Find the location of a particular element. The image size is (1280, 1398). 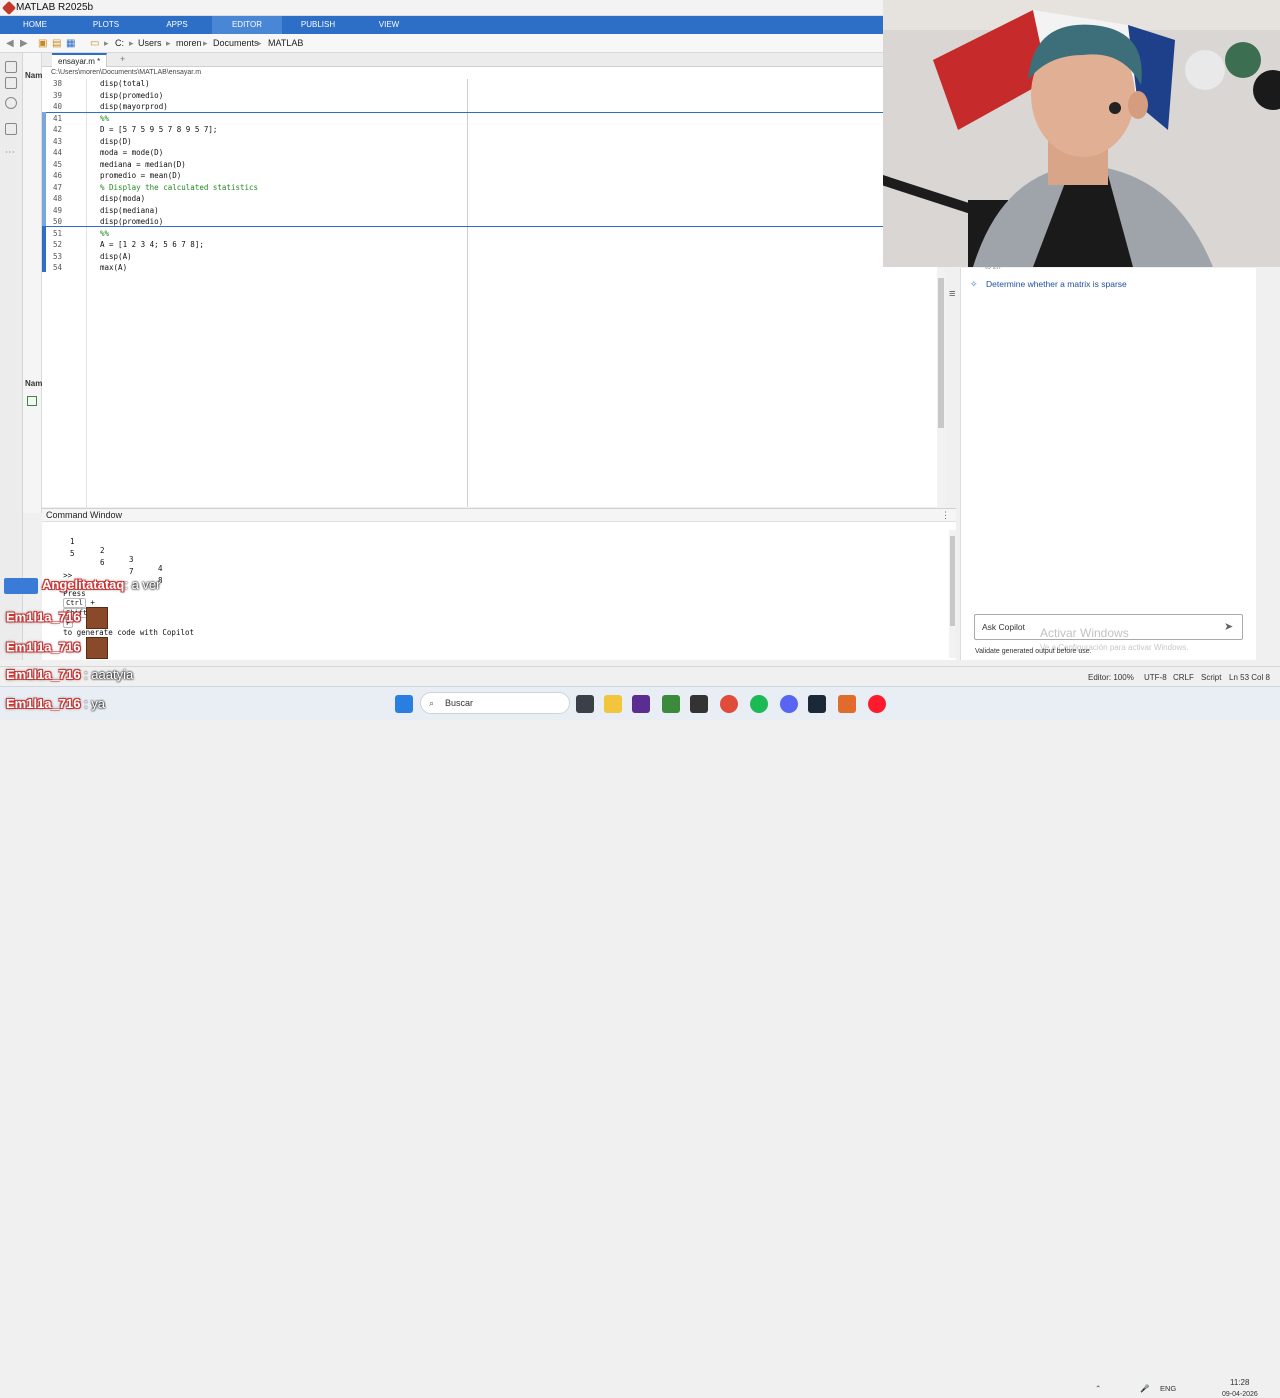

discord-icon is located at coordinates (789, 704).